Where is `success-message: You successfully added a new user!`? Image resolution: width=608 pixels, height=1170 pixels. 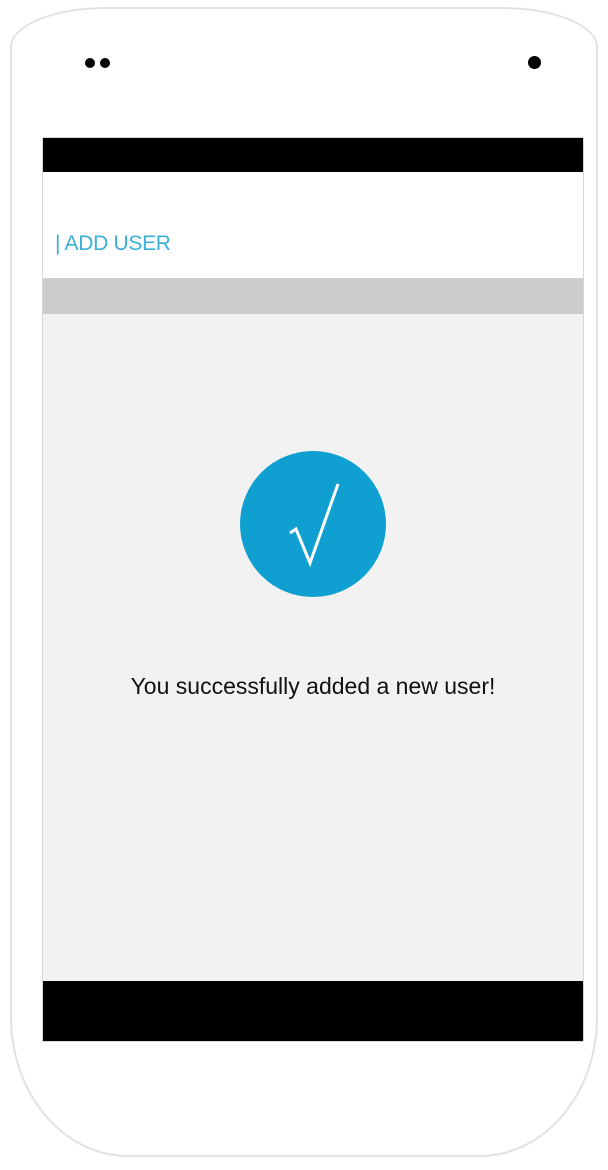 success-message: You successfully added a new user! is located at coordinates (313, 686).